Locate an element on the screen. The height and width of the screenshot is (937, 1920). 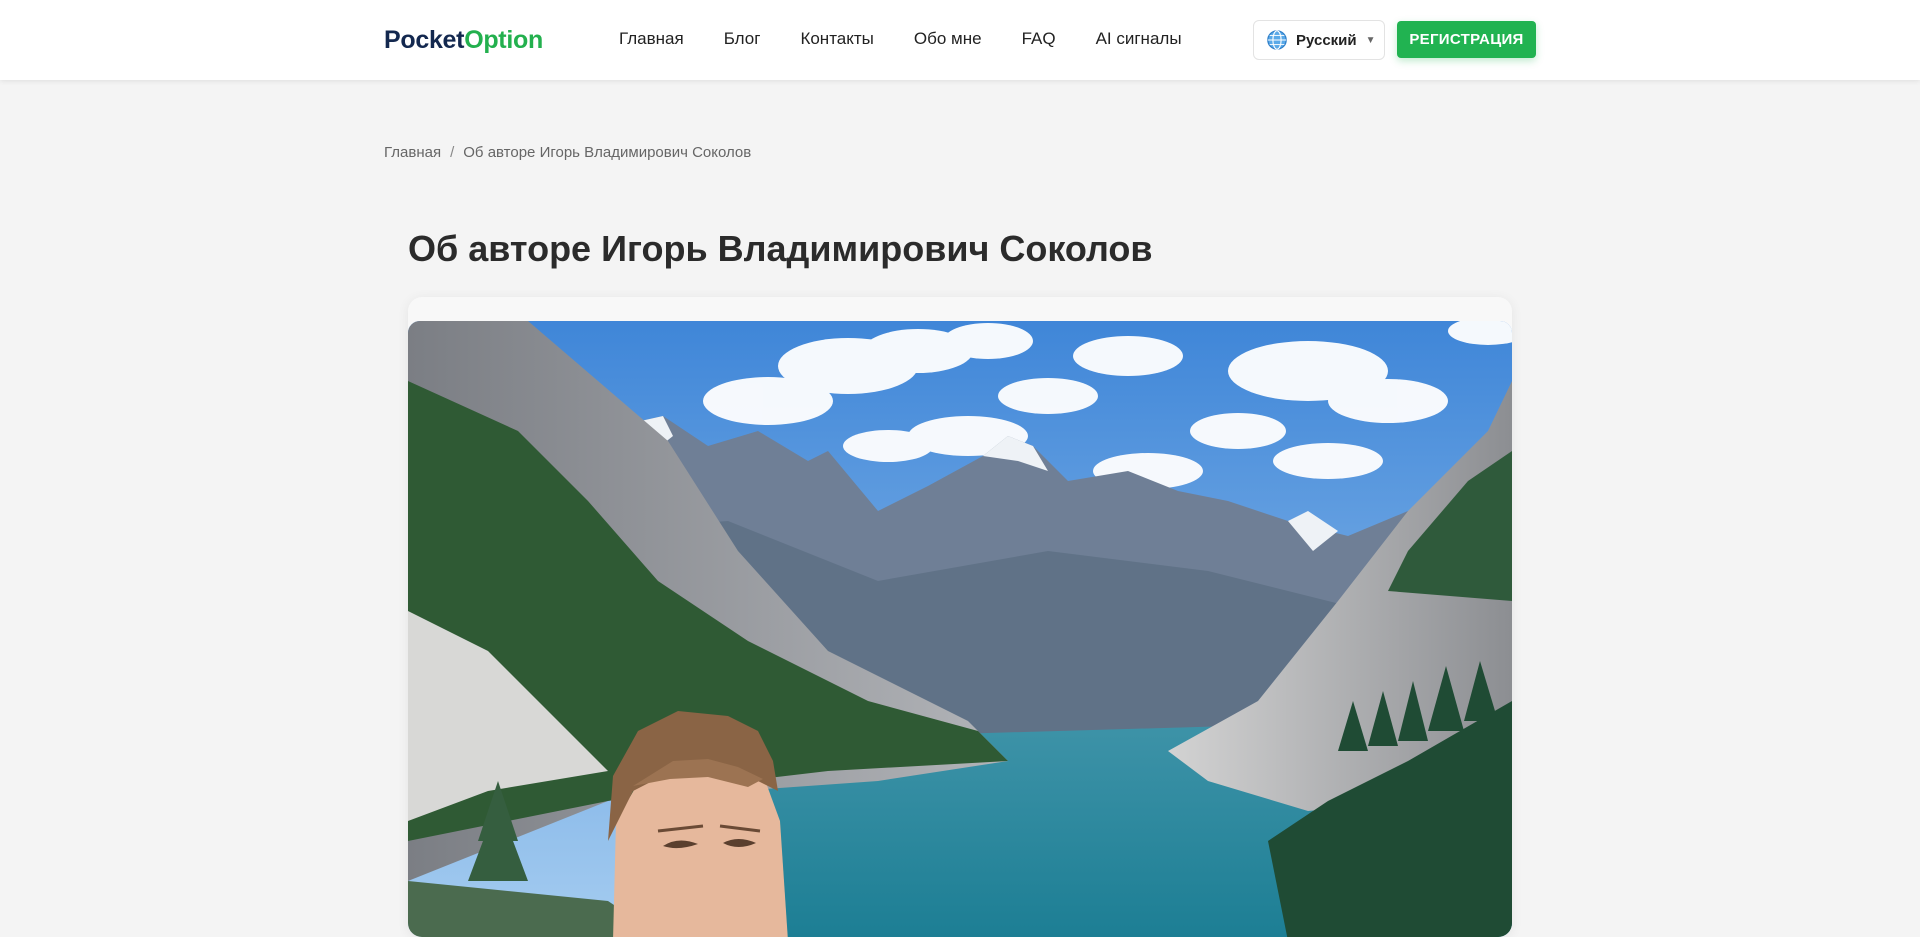
page-title: Об авторе Игорь Владимирович Соколов is located at coordinates (780, 248).